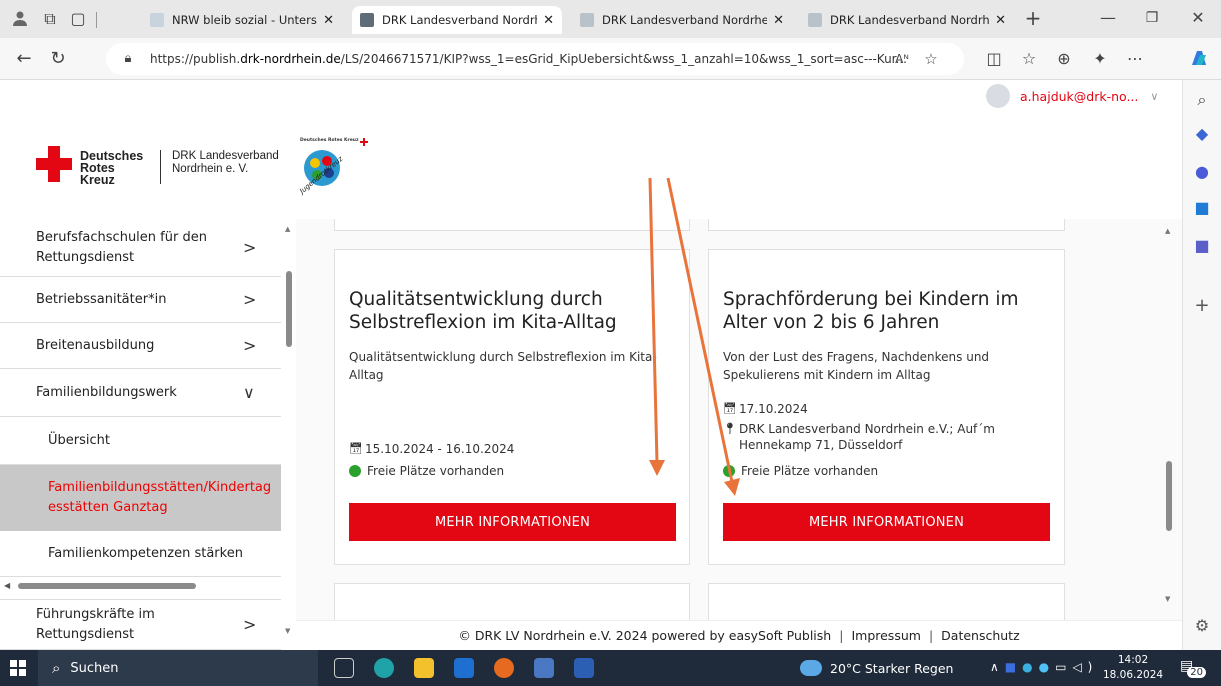  Describe the element at coordinates (1202, 172) in the screenshot. I see `copilot-apps-icon: ●` at that location.